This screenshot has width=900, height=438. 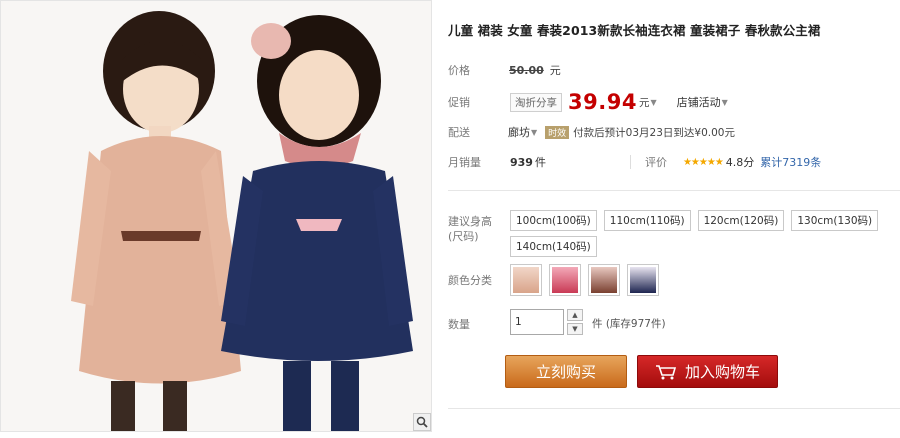 What do you see at coordinates (555, 70) in the screenshot?
I see `currency-unit: 元` at bounding box center [555, 70].